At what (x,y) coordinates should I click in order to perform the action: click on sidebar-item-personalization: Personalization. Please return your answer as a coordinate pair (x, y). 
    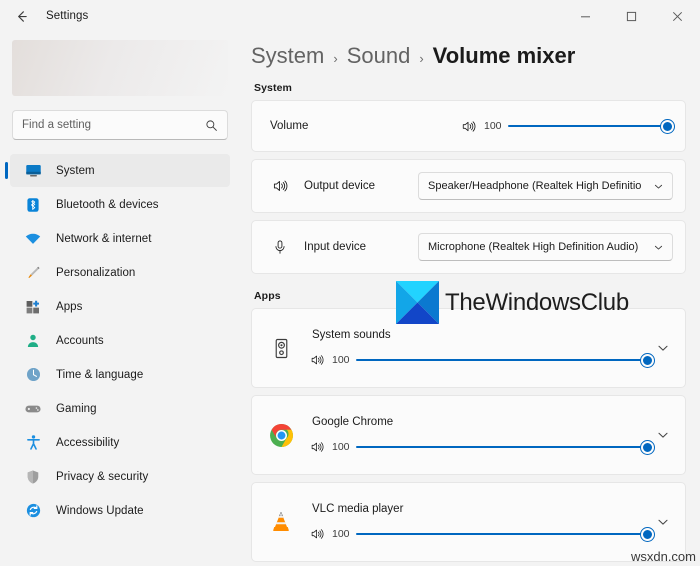
    Looking at the image, I should click on (120, 272).